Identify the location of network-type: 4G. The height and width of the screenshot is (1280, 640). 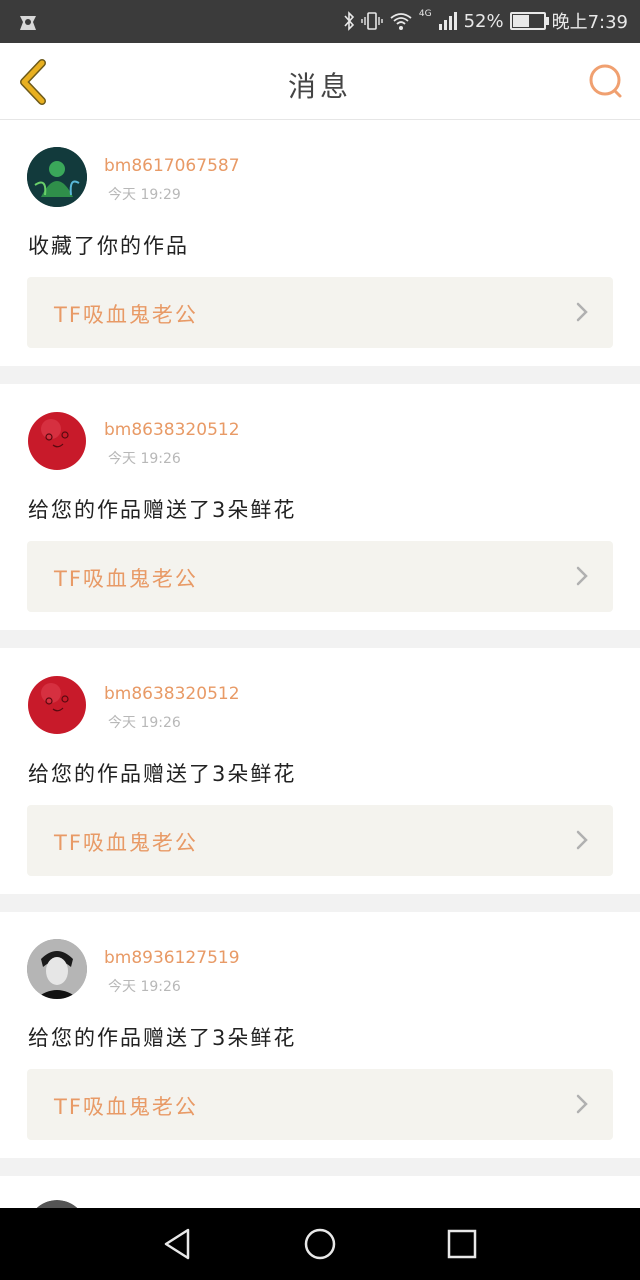
(425, 14).